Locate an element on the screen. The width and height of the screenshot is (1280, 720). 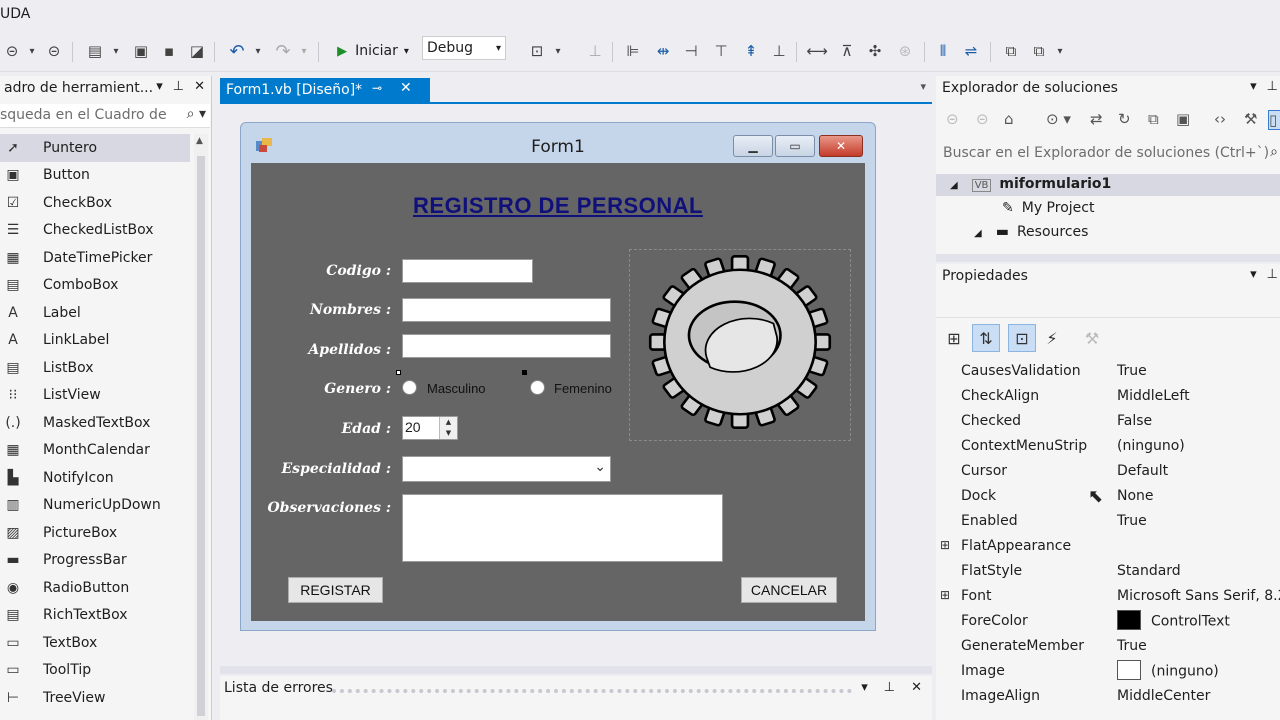
property-row: ⊞ FlatAppearance is located at coordinates (1108, 547).